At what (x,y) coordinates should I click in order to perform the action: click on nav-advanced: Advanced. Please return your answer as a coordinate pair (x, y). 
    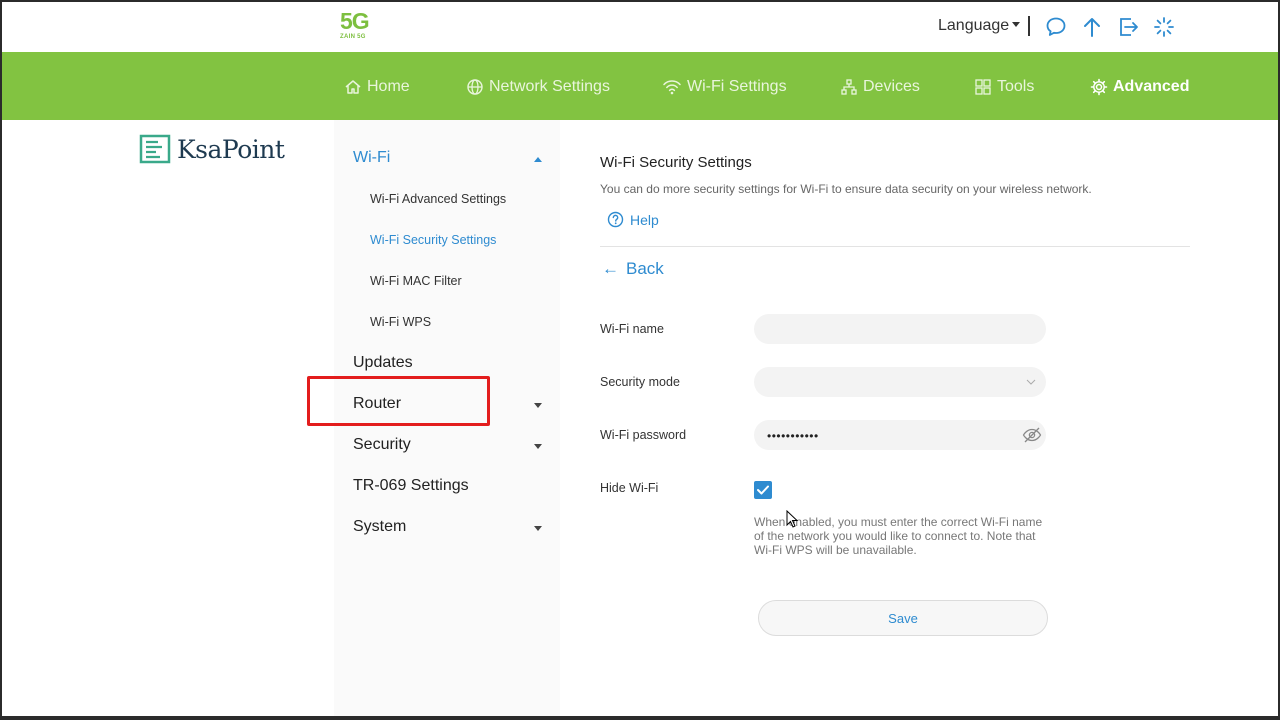
    Looking at the image, I should click on (1139, 87).